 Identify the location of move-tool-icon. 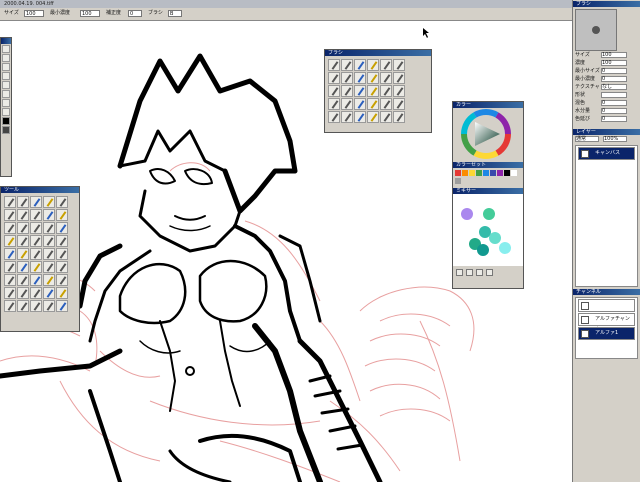
(6, 49).